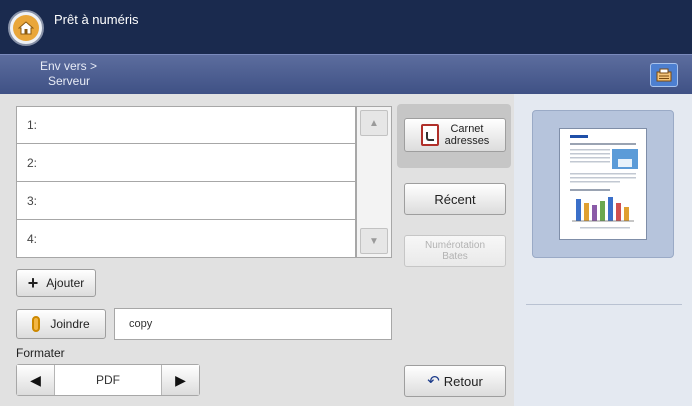  What do you see at coordinates (467, 141) in the screenshot?
I see `address-book-label-2: adresses` at bounding box center [467, 141].